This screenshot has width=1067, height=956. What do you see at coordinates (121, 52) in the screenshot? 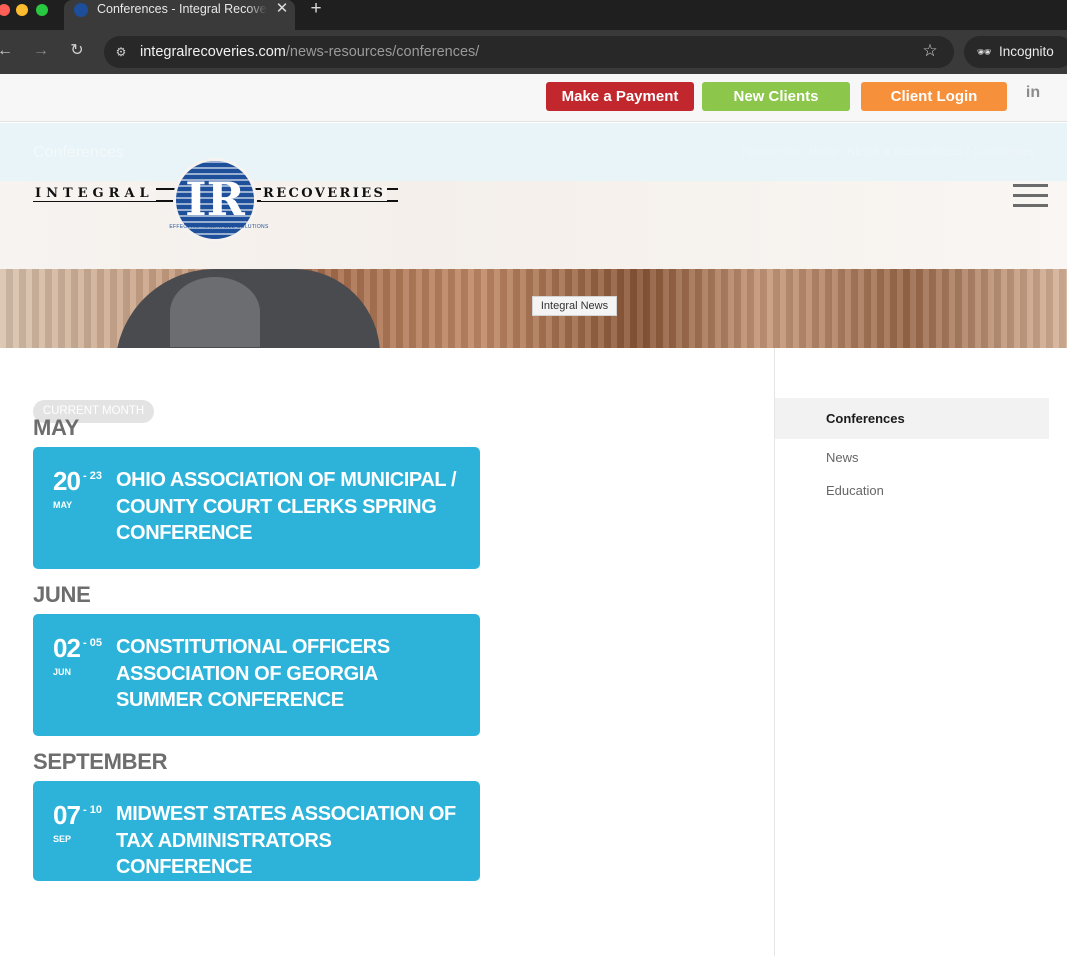
I see `site-info-icon: ⚙` at bounding box center [121, 52].